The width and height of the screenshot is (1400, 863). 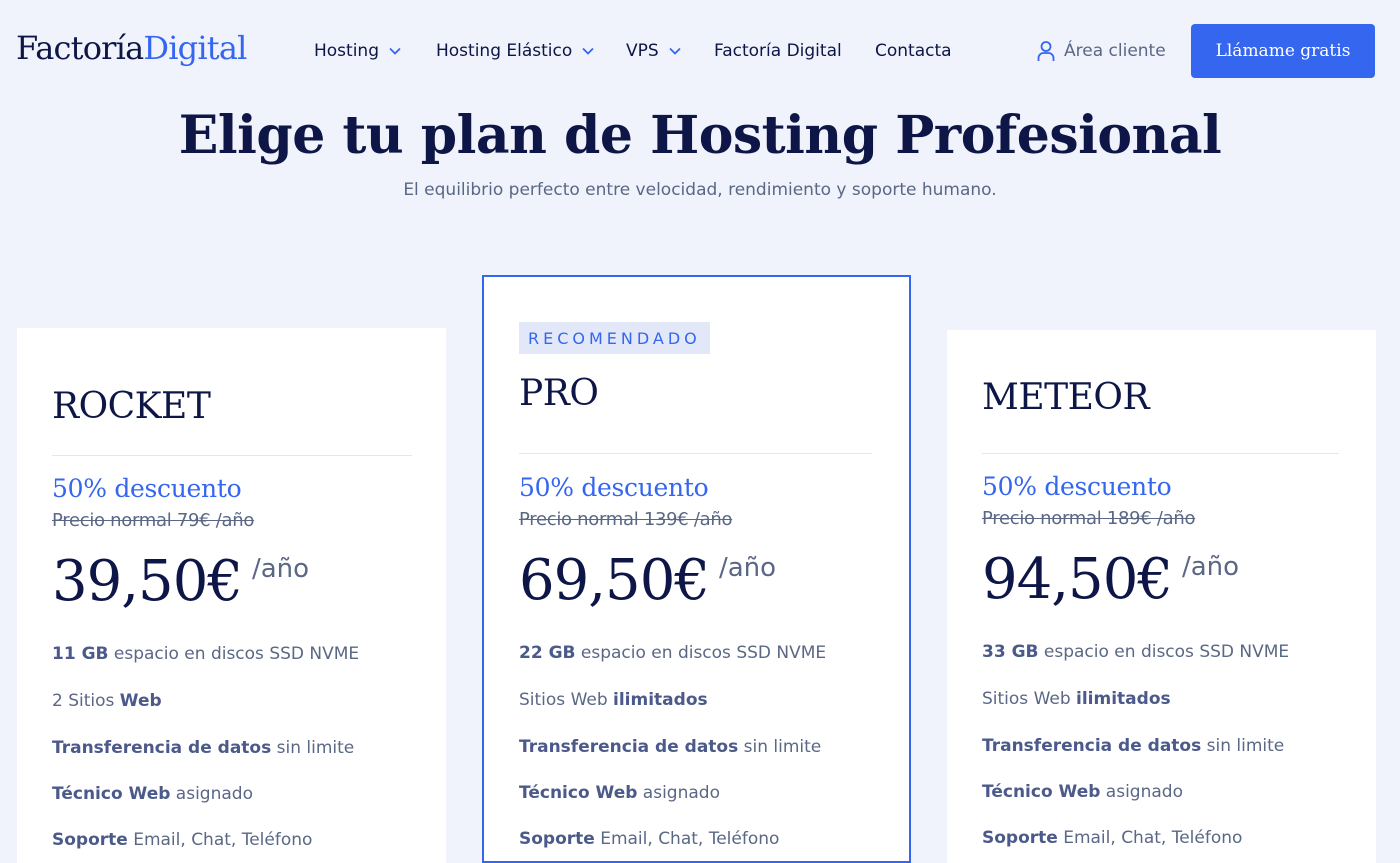 I want to click on feature-storage: 22 GB espacio en discos SSD NVME, so click(x=672, y=653).